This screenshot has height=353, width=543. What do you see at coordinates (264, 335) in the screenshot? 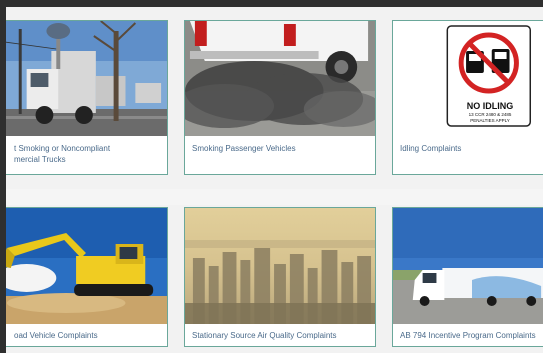
I see `card-label: Stationary Source Air Quality Complaints` at bounding box center [264, 335].